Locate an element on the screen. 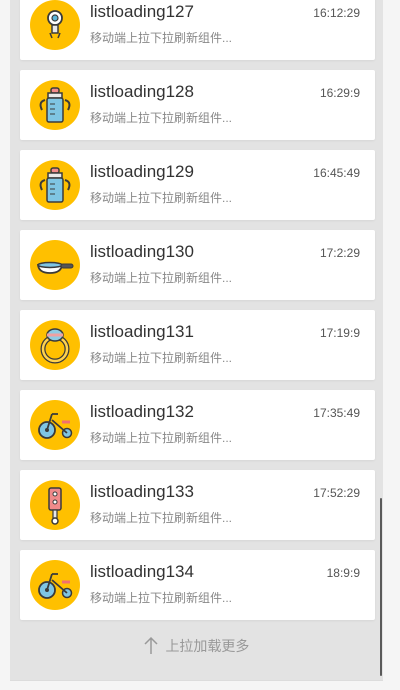  item-time: 17:2:29 is located at coordinates (339, 253).